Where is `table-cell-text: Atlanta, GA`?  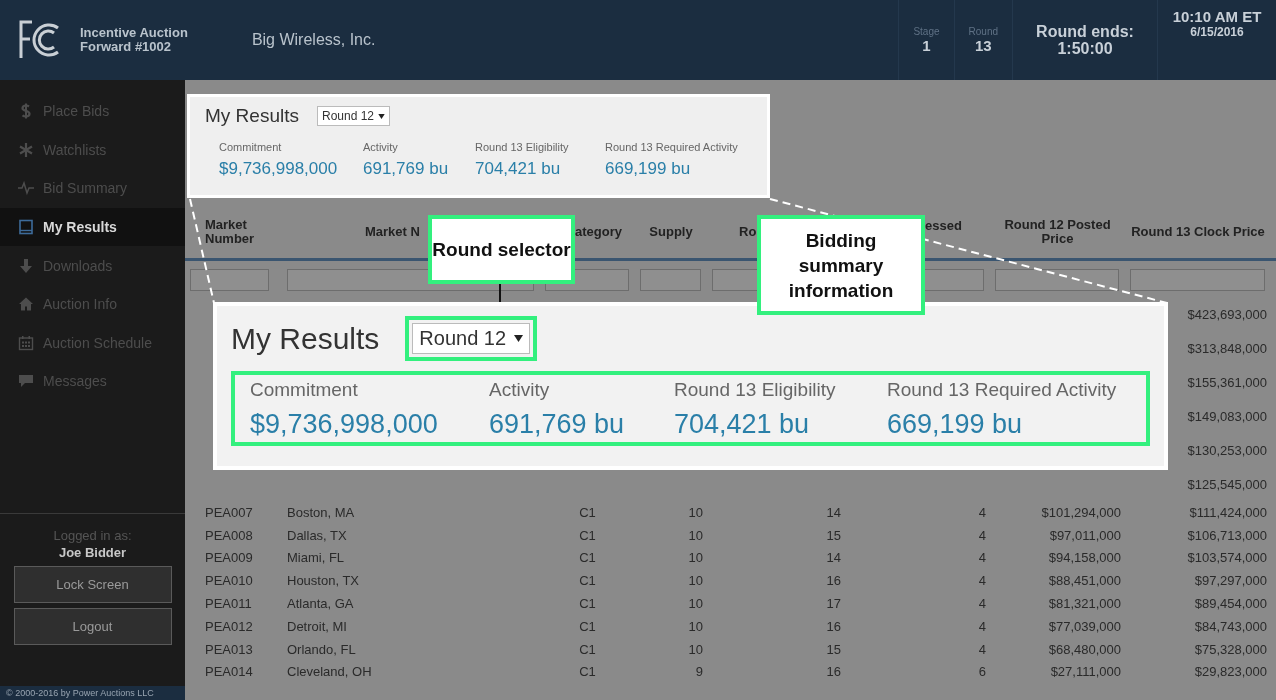 table-cell-text: Atlanta, GA is located at coordinates (320, 604).